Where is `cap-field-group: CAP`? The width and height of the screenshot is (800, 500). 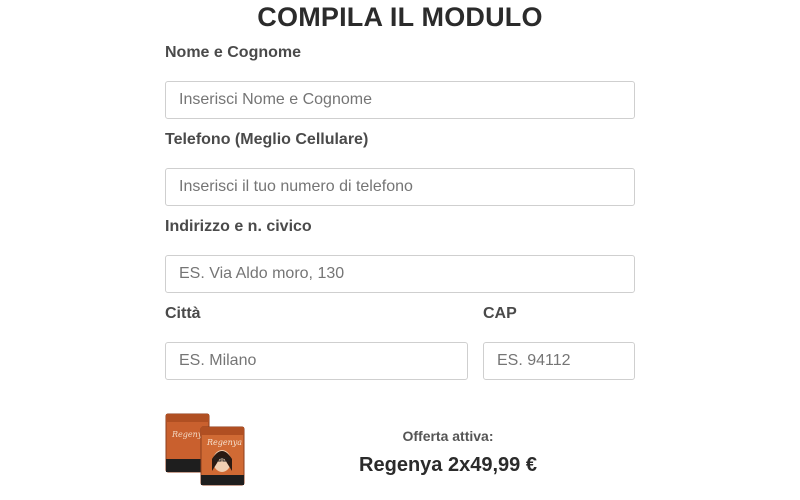
cap-field-group: CAP is located at coordinates (559, 341).